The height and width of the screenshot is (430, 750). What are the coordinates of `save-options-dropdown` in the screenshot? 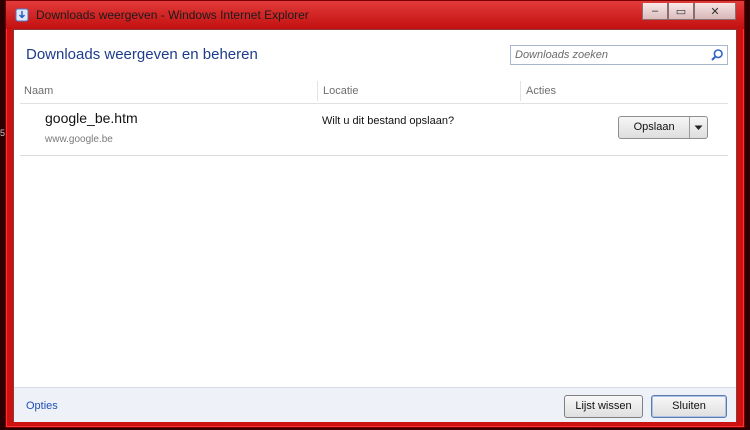 It's located at (698, 127).